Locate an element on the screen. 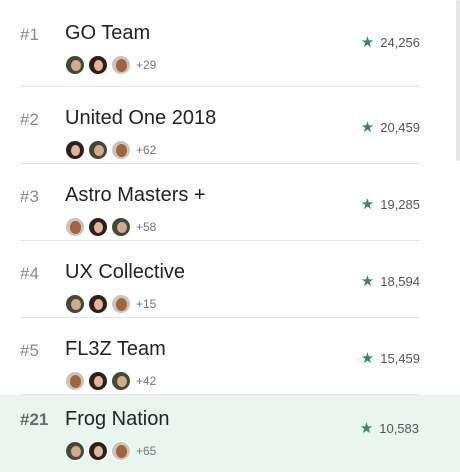 The width and height of the screenshot is (460, 472). rank-label: #21 is located at coordinates (34, 419).